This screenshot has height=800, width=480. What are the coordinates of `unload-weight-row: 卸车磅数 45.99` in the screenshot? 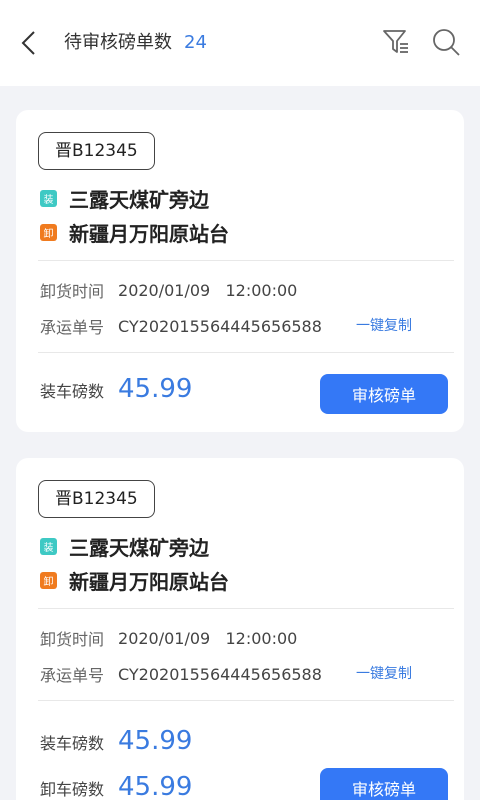 It's located at (116, 786).